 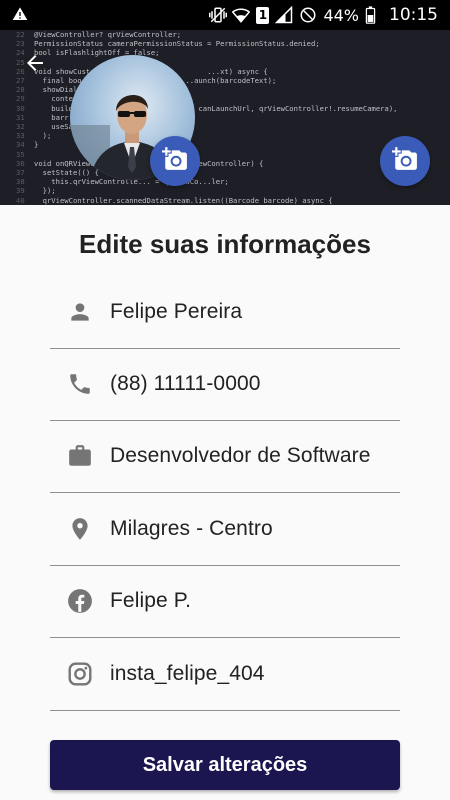 What do you see at coordinates (284, 14) in the screenshot?
I see `signal-icon` at bounding box center [284, 14].